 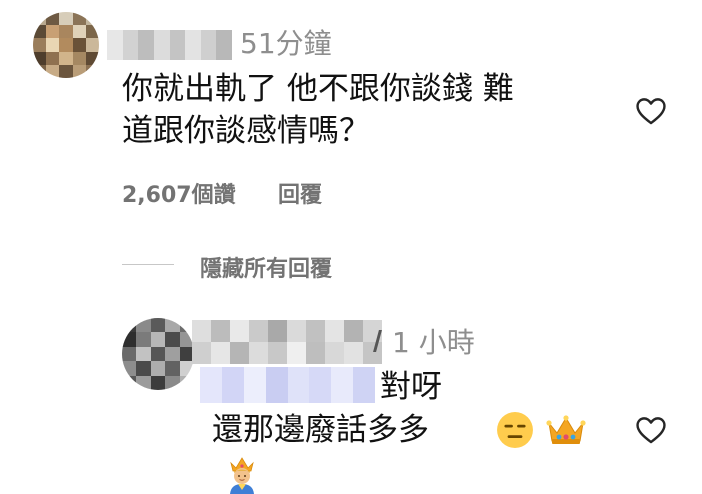 I want to click on crown-icon, so click(x=566, y=429).